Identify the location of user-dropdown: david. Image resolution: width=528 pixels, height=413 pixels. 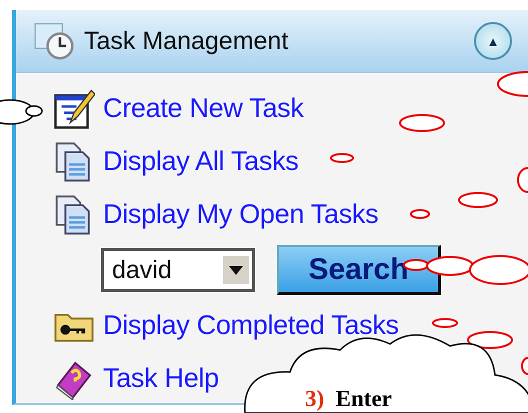
(178, 270).